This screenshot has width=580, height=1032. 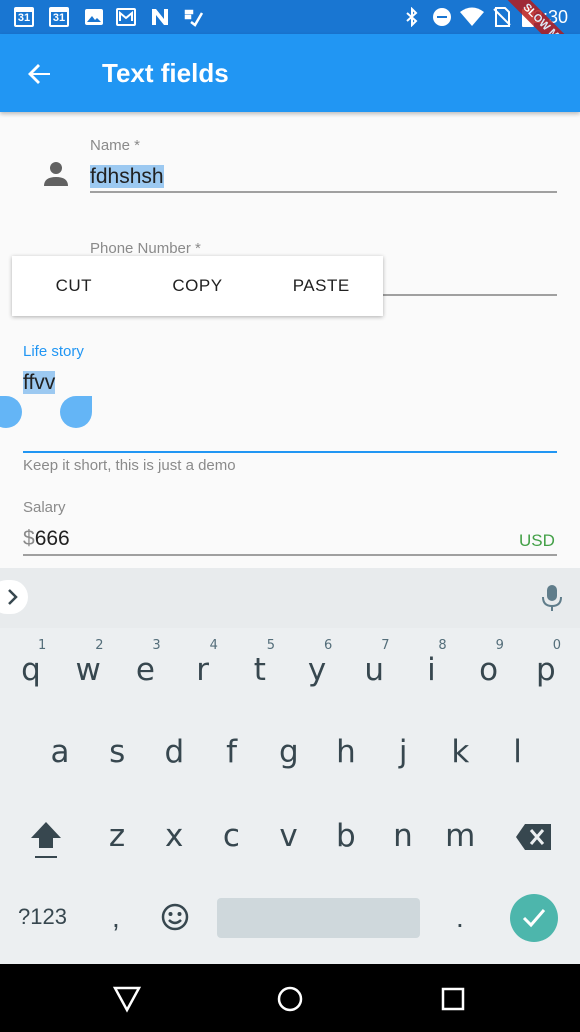 I want to click on salary-prefix: $, so click(x=29, y=538).